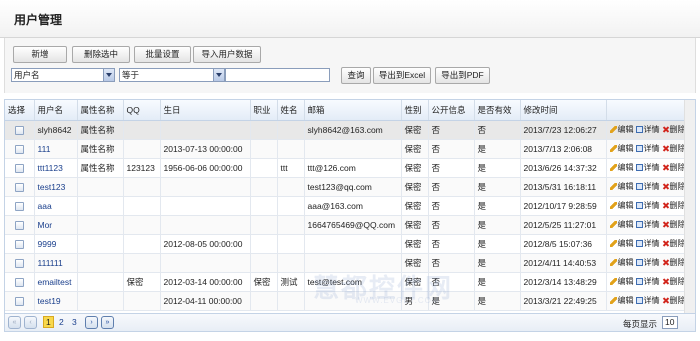 Image resolution: width=700 pixels, height=341 pixels. Describe the element at coordinates (563, 282) in the screenshot. I see `cell-modified-time: 2012/3/14 13:48:29` at that location.